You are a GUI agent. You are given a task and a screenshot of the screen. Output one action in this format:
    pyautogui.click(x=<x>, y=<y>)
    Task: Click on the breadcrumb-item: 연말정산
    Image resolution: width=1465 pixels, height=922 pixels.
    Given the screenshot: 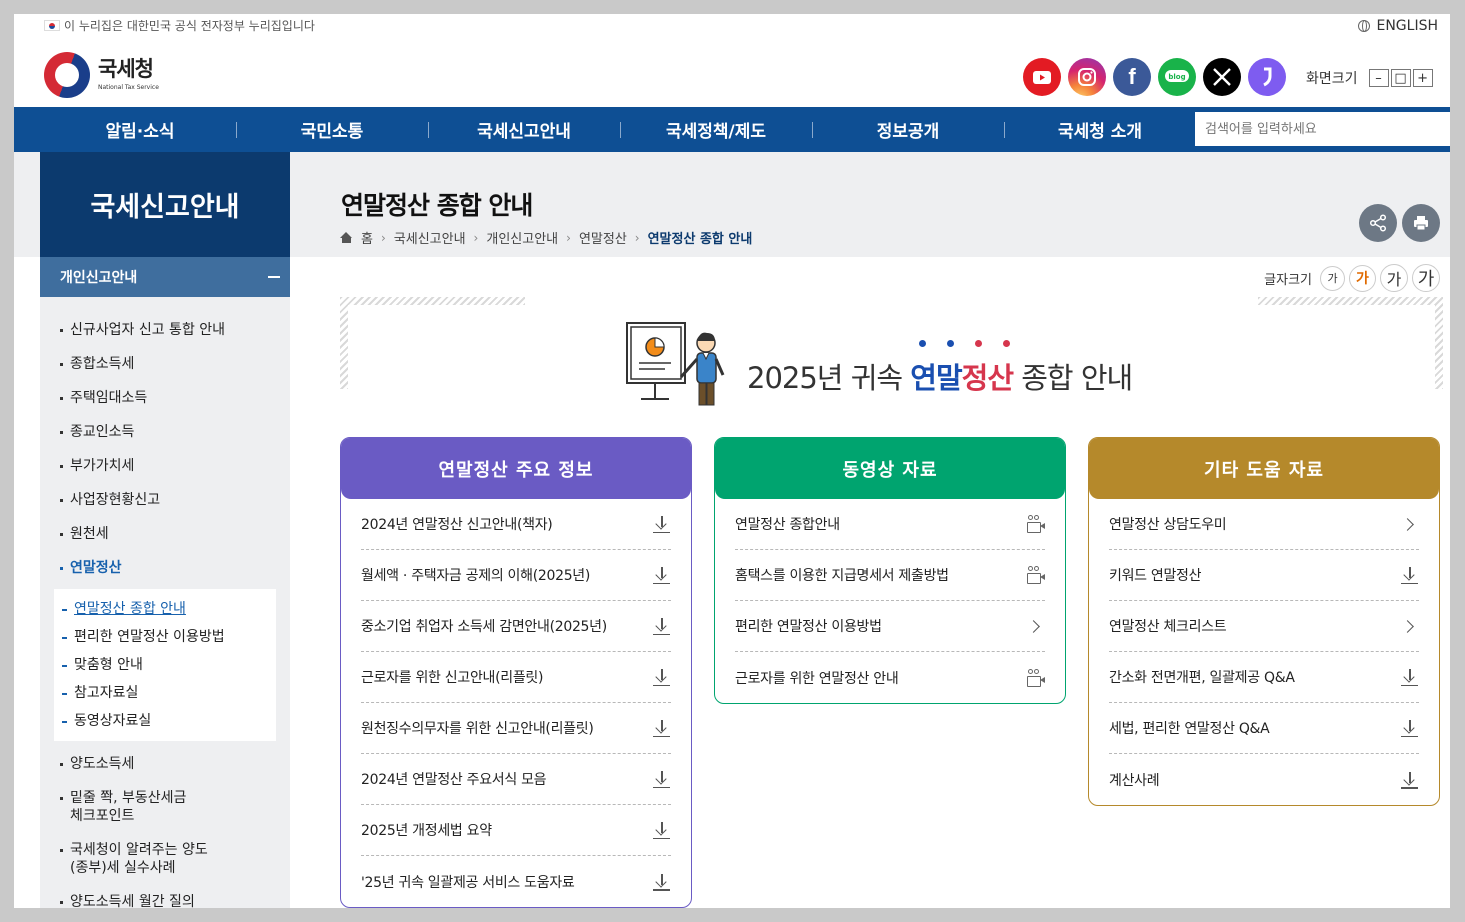 What is the action you would take?
    pyautogui.click(x=603, y=237)
    